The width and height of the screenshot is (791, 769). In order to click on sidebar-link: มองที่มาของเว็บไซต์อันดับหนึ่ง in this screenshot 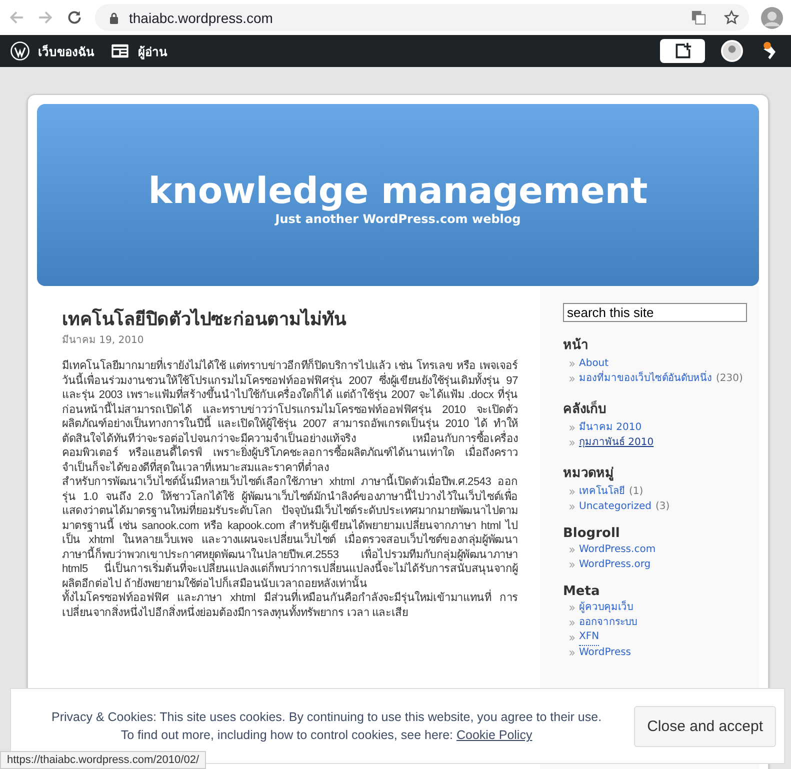, I will do `click(645, 379)`.